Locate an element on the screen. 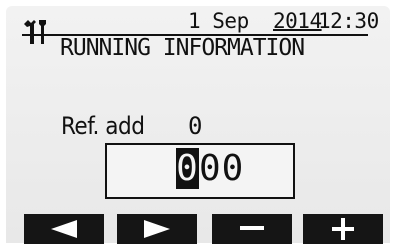 This screenshot has width=399, height=244. input-cursor-digit: 0 is located at coordinates (187, 168).